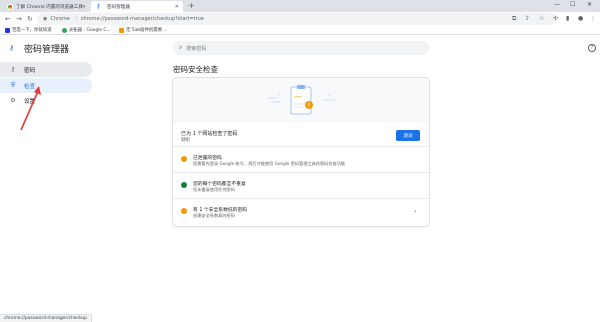  I want to click on checkup-illustration: ****, so click(301, 100).